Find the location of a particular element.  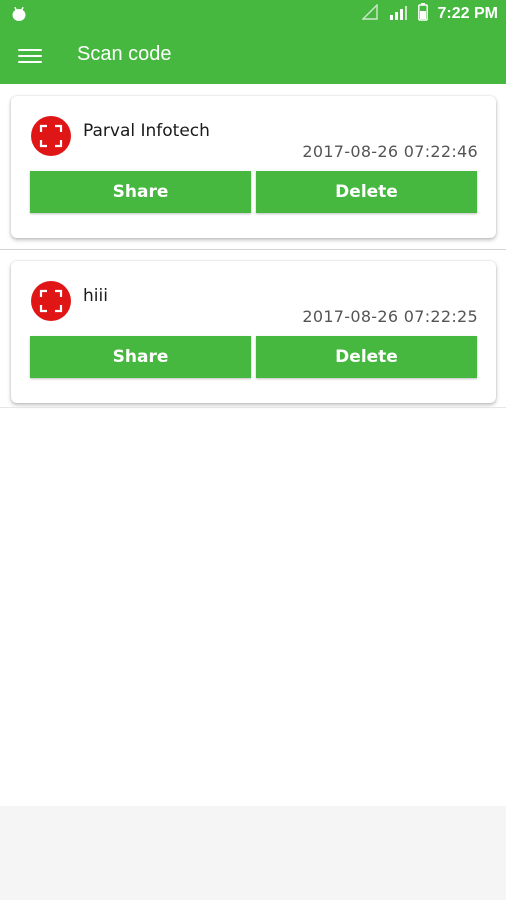

scan-item-name: hiii is located at coordinates (95, 296).